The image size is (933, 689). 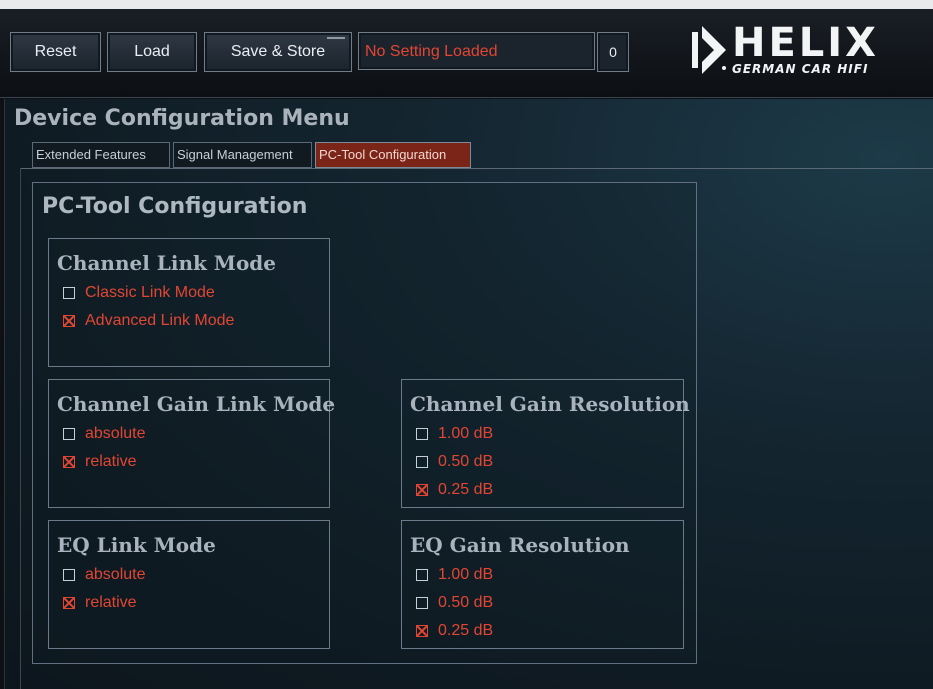 I want to click on option-advanced-link-mode: Advanced Link Mode, so click(x=148, y=321).